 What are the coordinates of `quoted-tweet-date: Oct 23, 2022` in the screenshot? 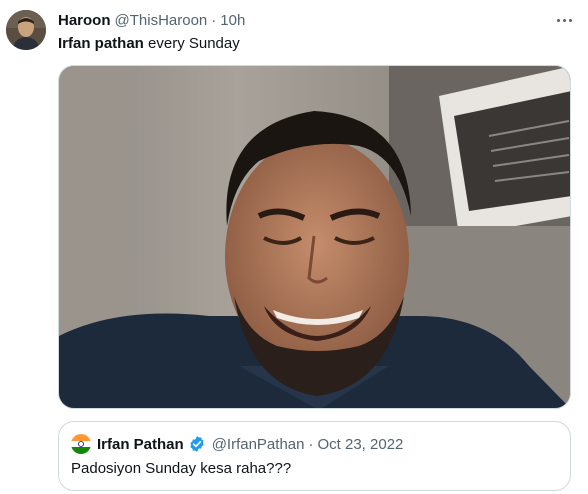 It's located at (360, 444).